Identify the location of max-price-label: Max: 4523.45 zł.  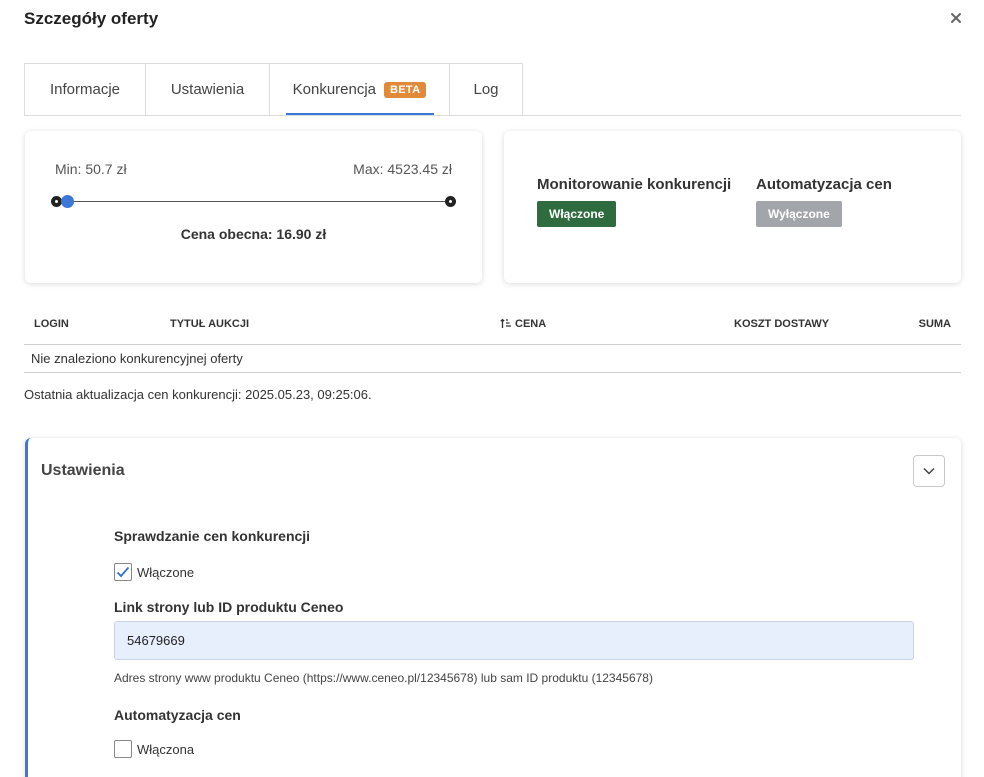
(402, 169).